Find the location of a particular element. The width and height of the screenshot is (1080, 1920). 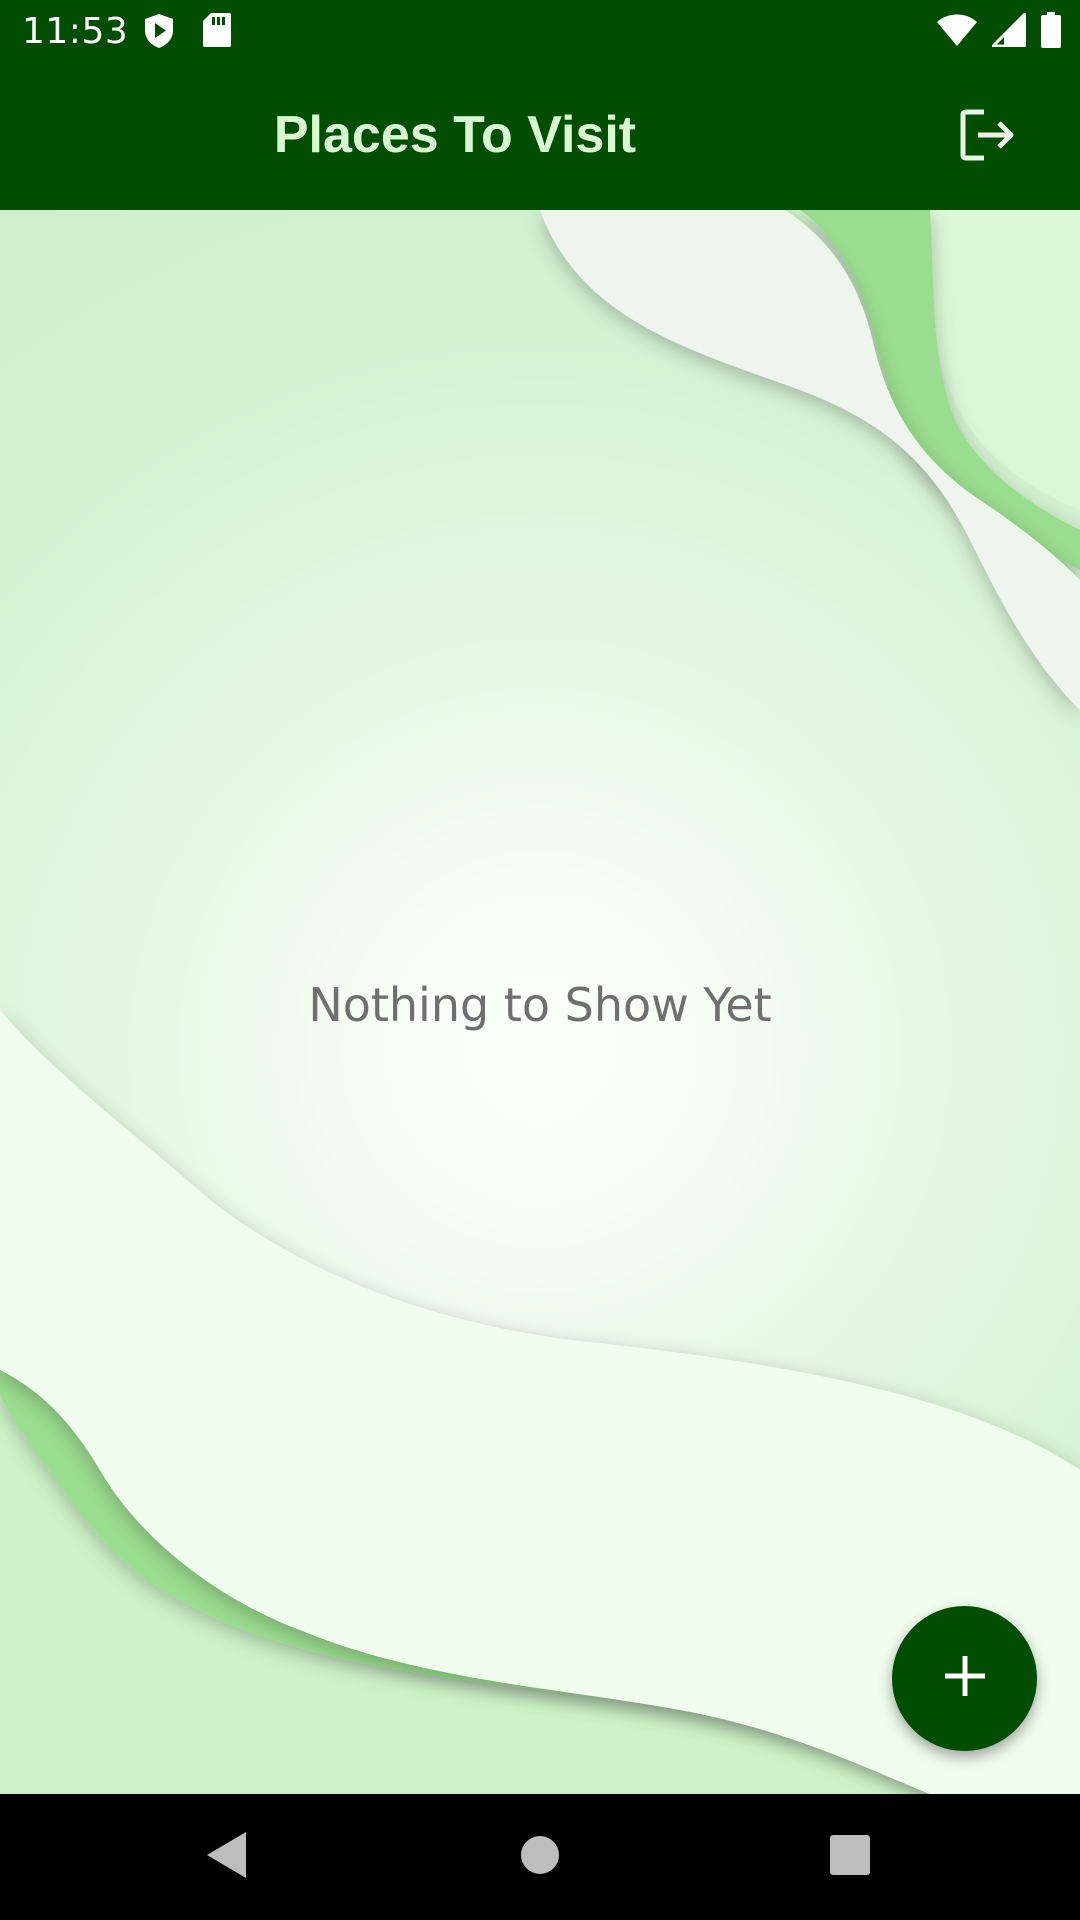

plus-icon is located at coordinates (965, 1678).